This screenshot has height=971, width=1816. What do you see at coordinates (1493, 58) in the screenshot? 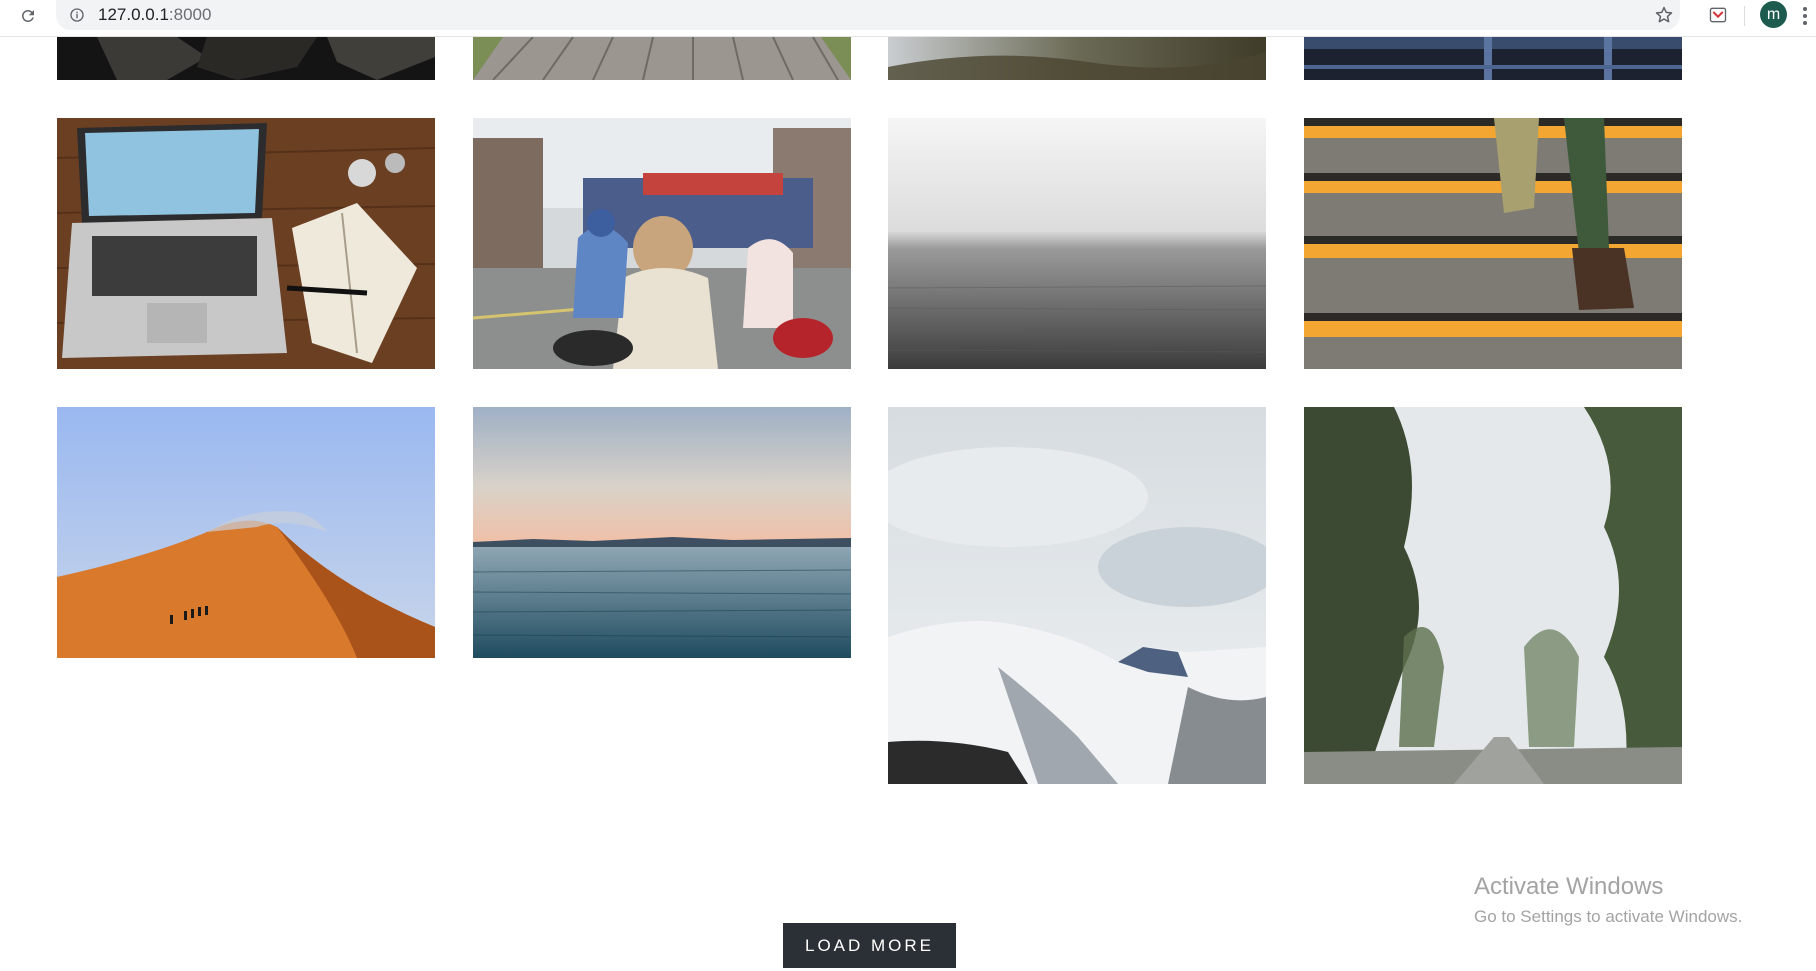
I see `photo-blue-railing` at bounding box center [1493, 58].